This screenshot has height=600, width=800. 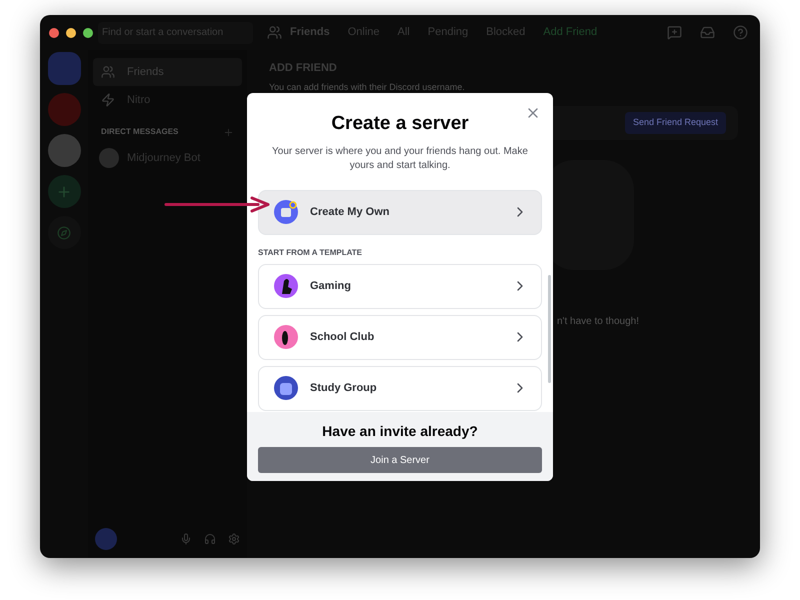 I want to click on scrollbar-thumb, so click(x=549, y=329).